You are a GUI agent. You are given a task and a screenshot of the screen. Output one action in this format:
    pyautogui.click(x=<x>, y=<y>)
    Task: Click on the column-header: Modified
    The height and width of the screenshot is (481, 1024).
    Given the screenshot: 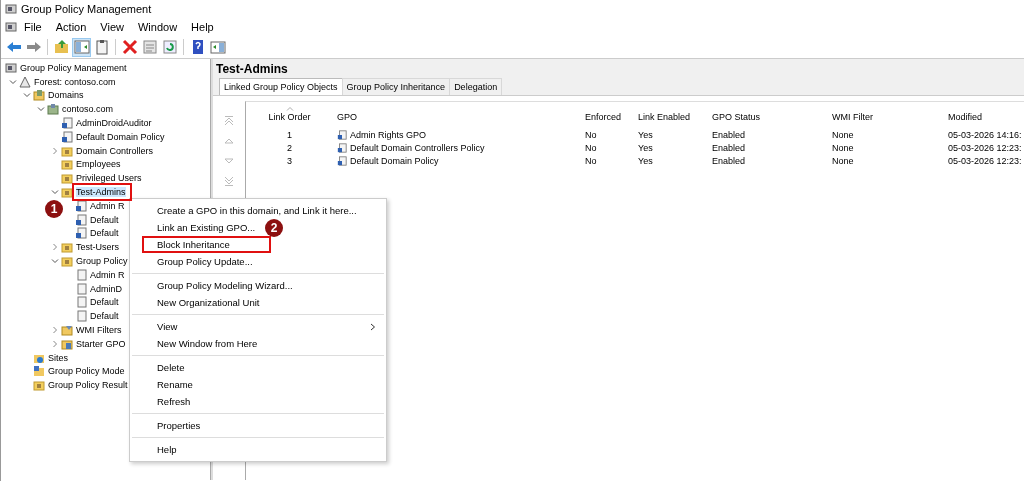 What is the action you would take?
    pyautogui.click(x=965, y=117)
    